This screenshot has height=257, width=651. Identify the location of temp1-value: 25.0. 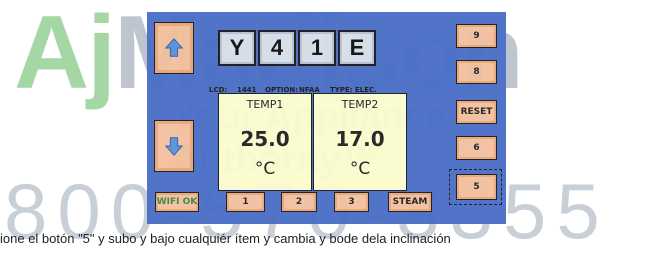
(265, 139).